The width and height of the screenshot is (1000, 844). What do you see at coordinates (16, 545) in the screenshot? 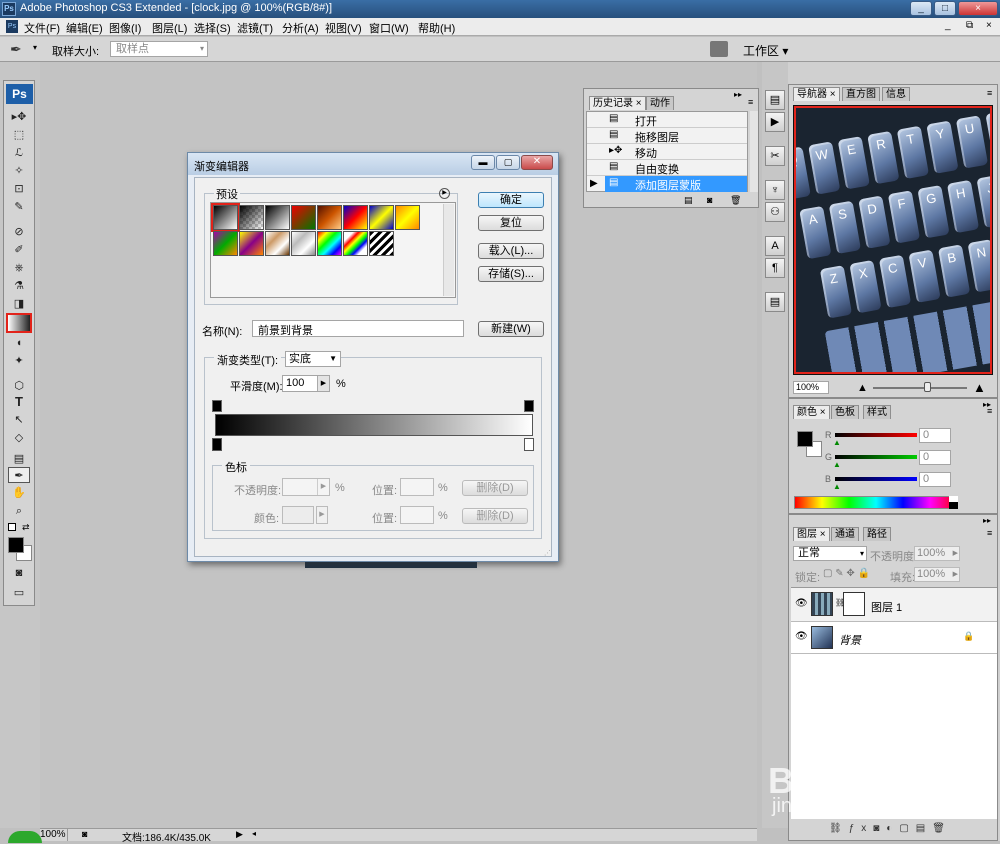
I see `foreground-color-swatch` at bounding box center [16, 545].